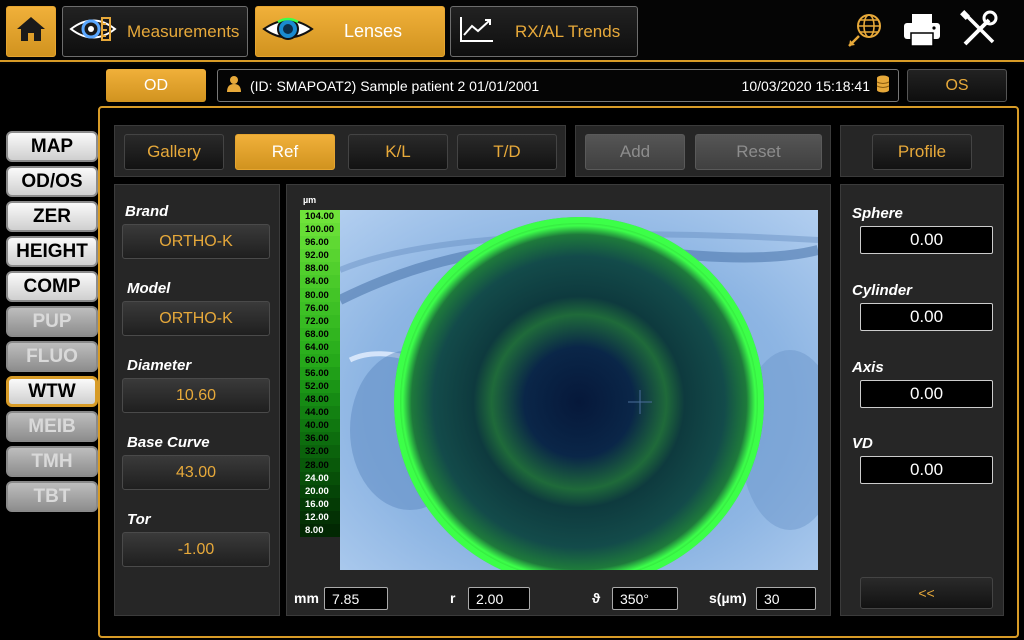 The width and height of the screenshot is (1024, 640). Describe the element at coordinates (320, 269) in the screenshot. I see `scale-tick: 88.00` at that location.